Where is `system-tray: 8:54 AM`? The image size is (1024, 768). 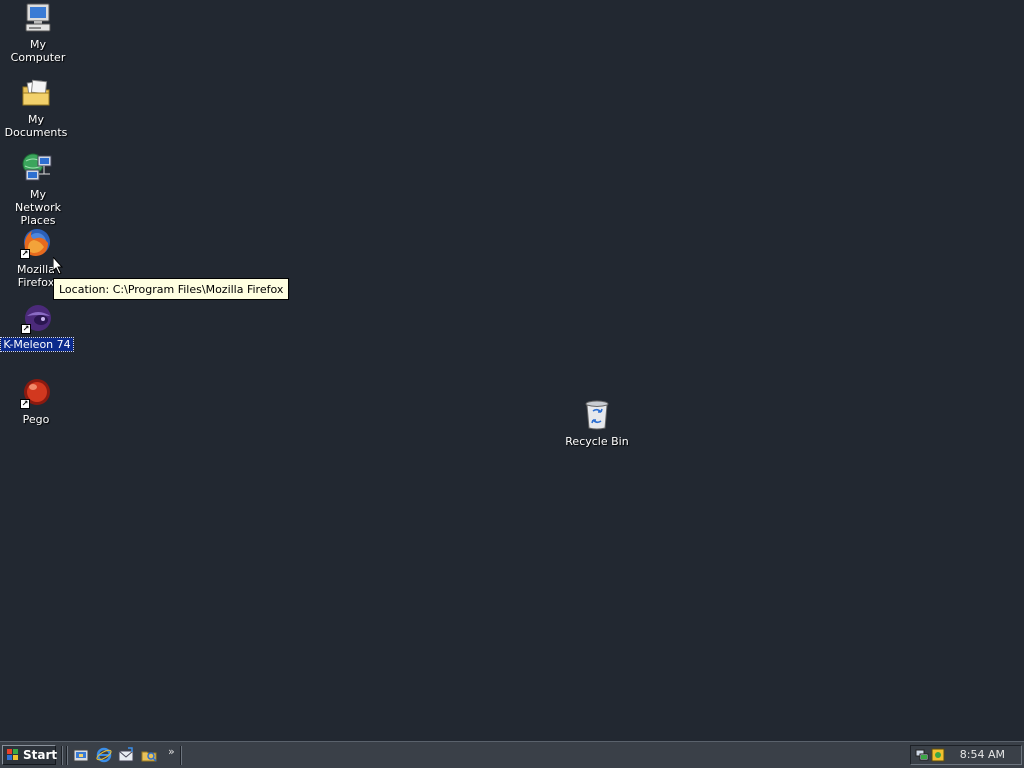 system-tray: 8:54 AM is located at coordinates (966, 755).